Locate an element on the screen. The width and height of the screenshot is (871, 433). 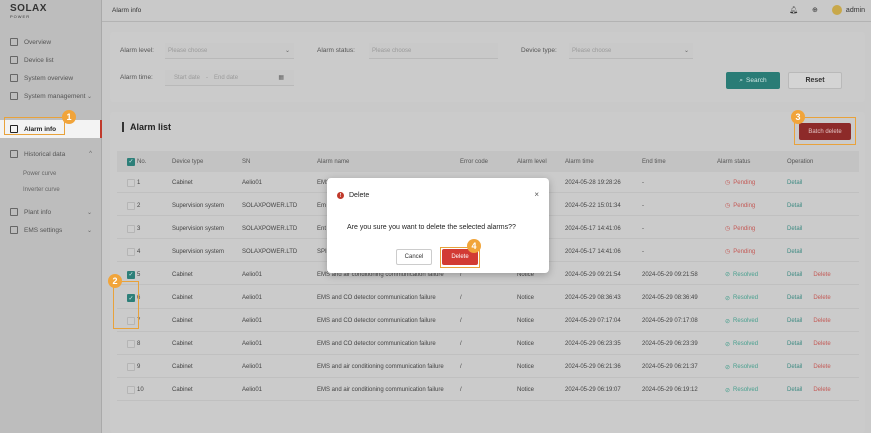
sidebar-item-plant-info: Plant info ⌄ is located at coordinates (51, 212).